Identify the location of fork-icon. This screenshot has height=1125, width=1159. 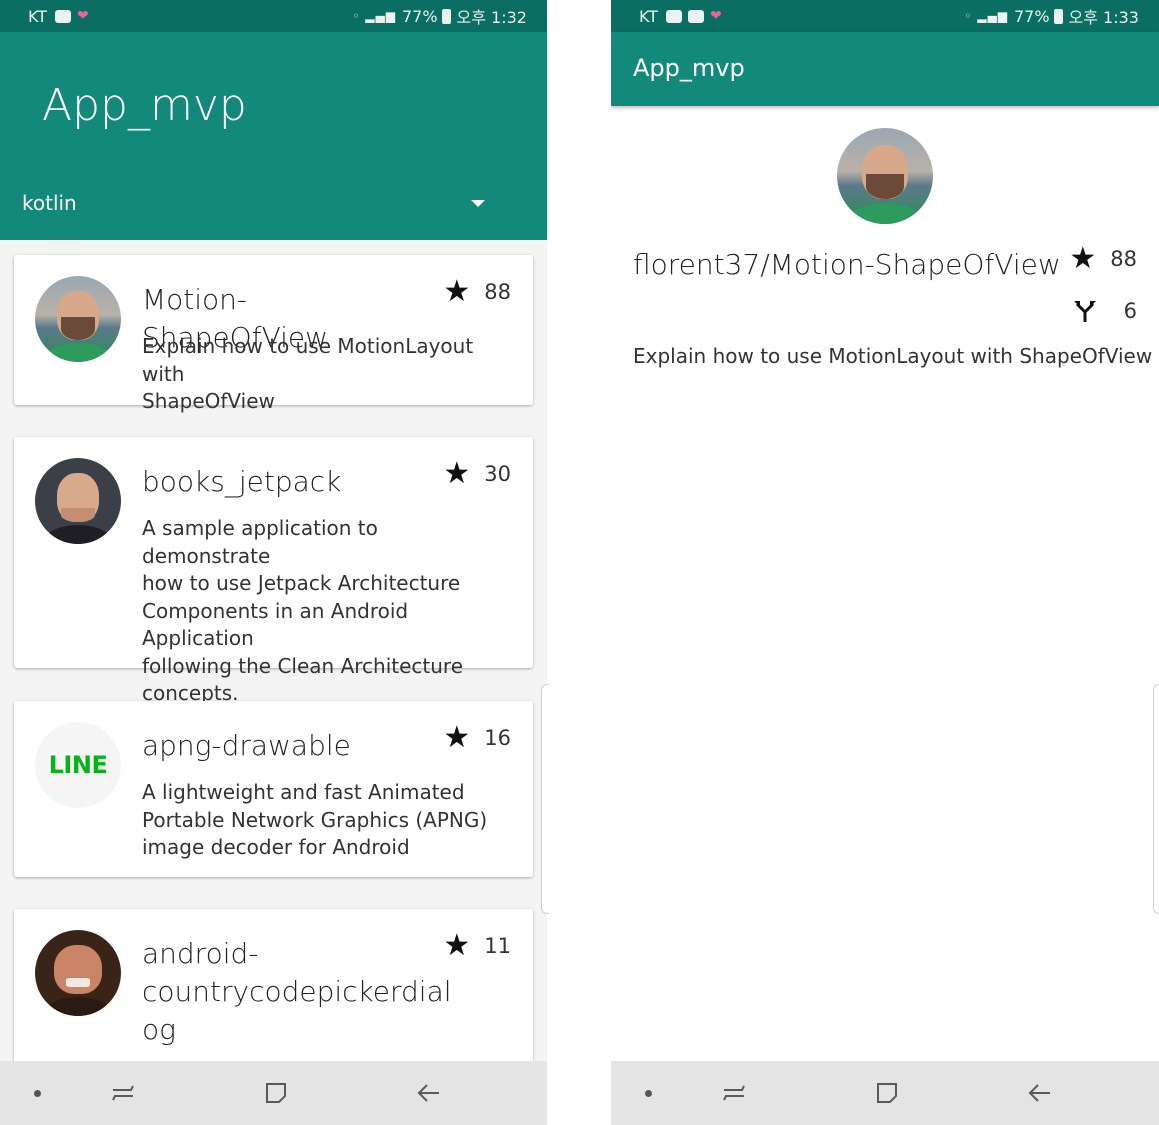
(1084, 311).